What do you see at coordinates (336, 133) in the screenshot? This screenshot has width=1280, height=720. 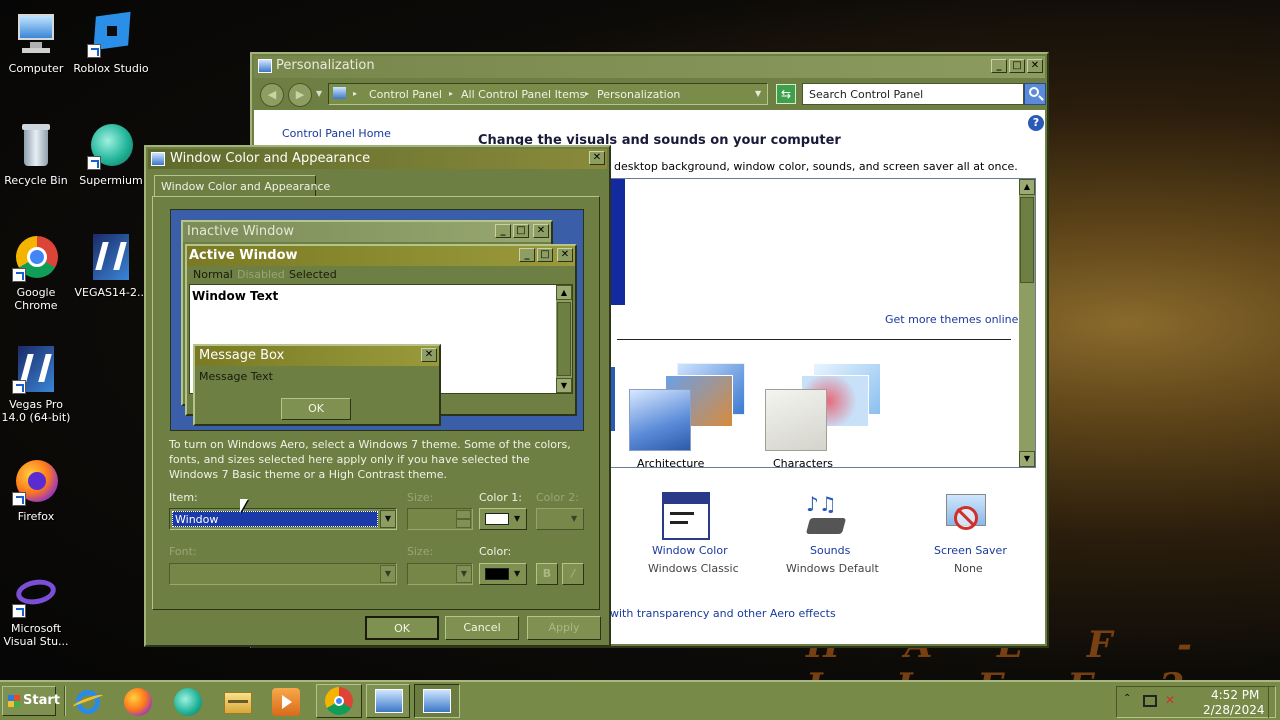 I see `control-panel-home-link: Control Panel Home` at bounding box center [336, 133].